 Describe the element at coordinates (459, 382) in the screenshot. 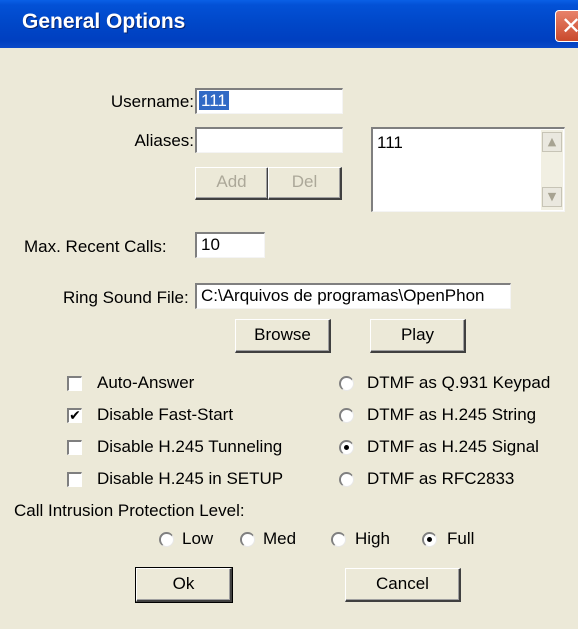

I see `dtmf-q931-keypad-label: DTMF as Q.931 Keypad` at that location.